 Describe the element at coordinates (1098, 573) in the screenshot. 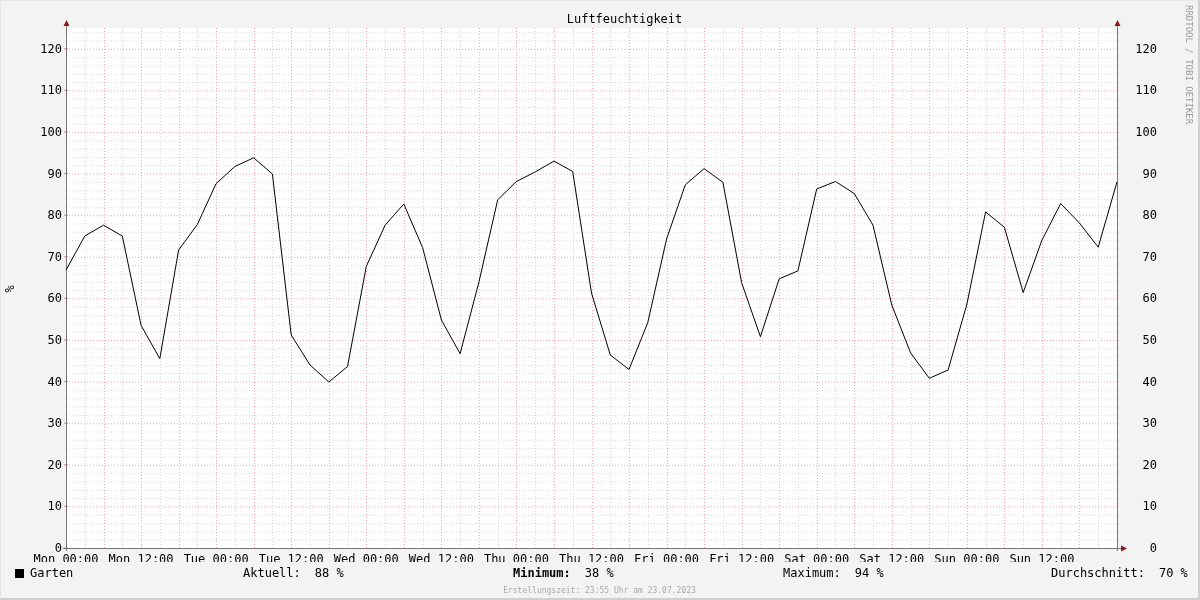

I see `stat-label: Durchschnitt:` at that location.